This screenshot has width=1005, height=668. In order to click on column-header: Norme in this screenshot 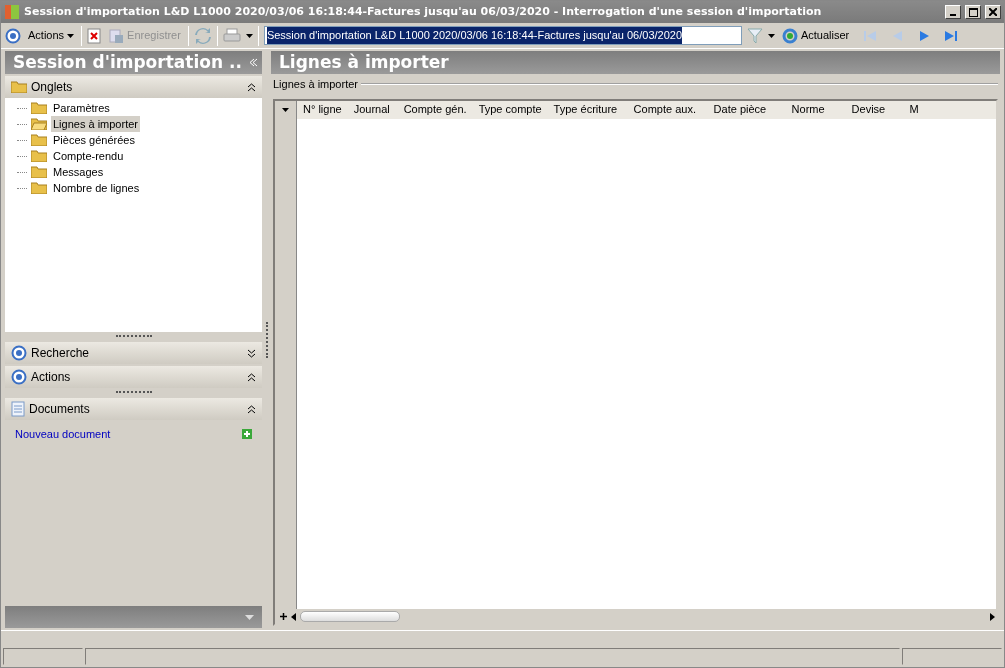, I will do `click(815, 109)`.